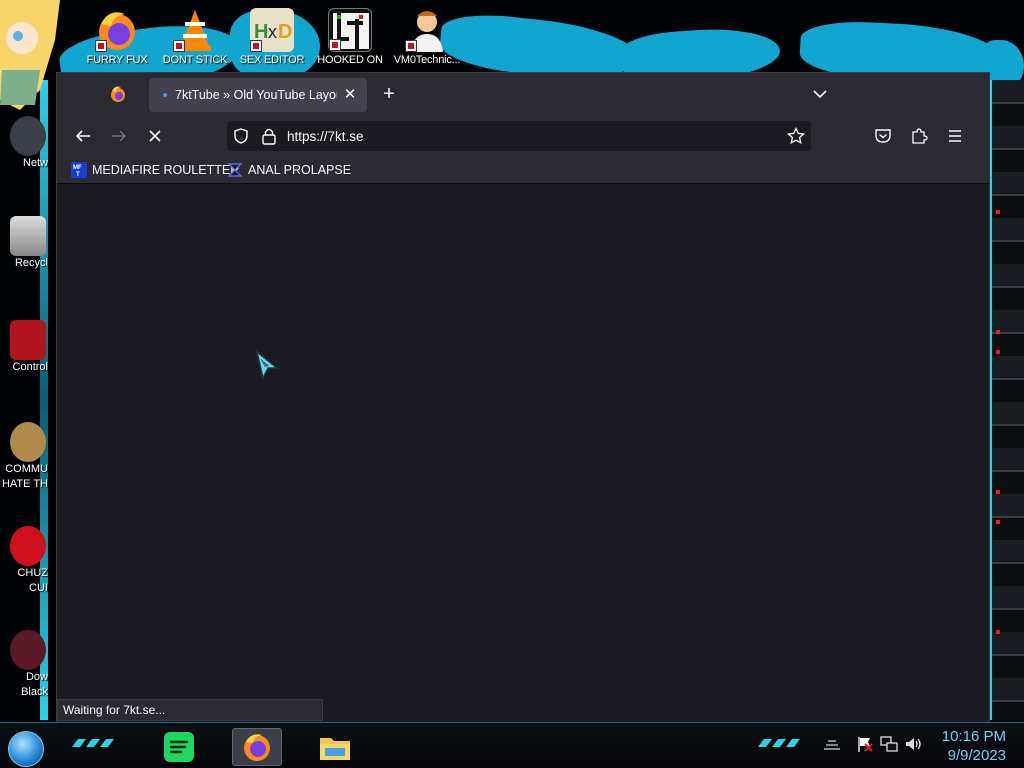 The image size is (1024, 768). I want to click on spotify-icon, so click(179, 747).